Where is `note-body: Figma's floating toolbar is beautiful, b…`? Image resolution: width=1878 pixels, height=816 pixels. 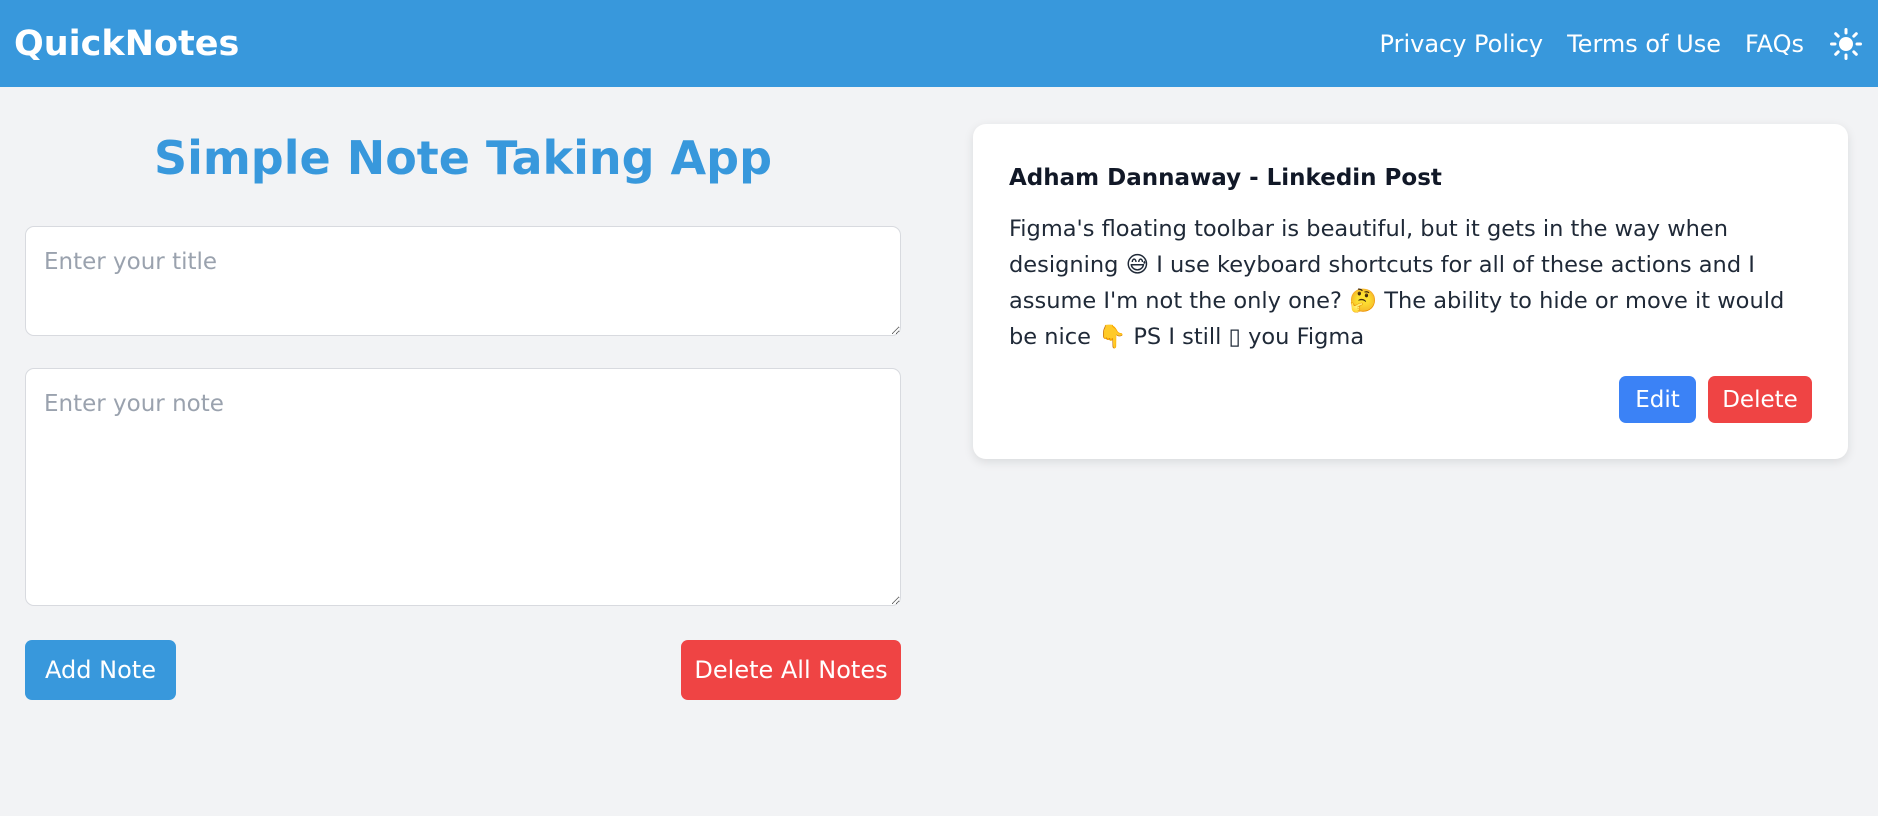
note-body: Figma's floating toolbar is beautiful, b… is located at coordinates (1397, 283).